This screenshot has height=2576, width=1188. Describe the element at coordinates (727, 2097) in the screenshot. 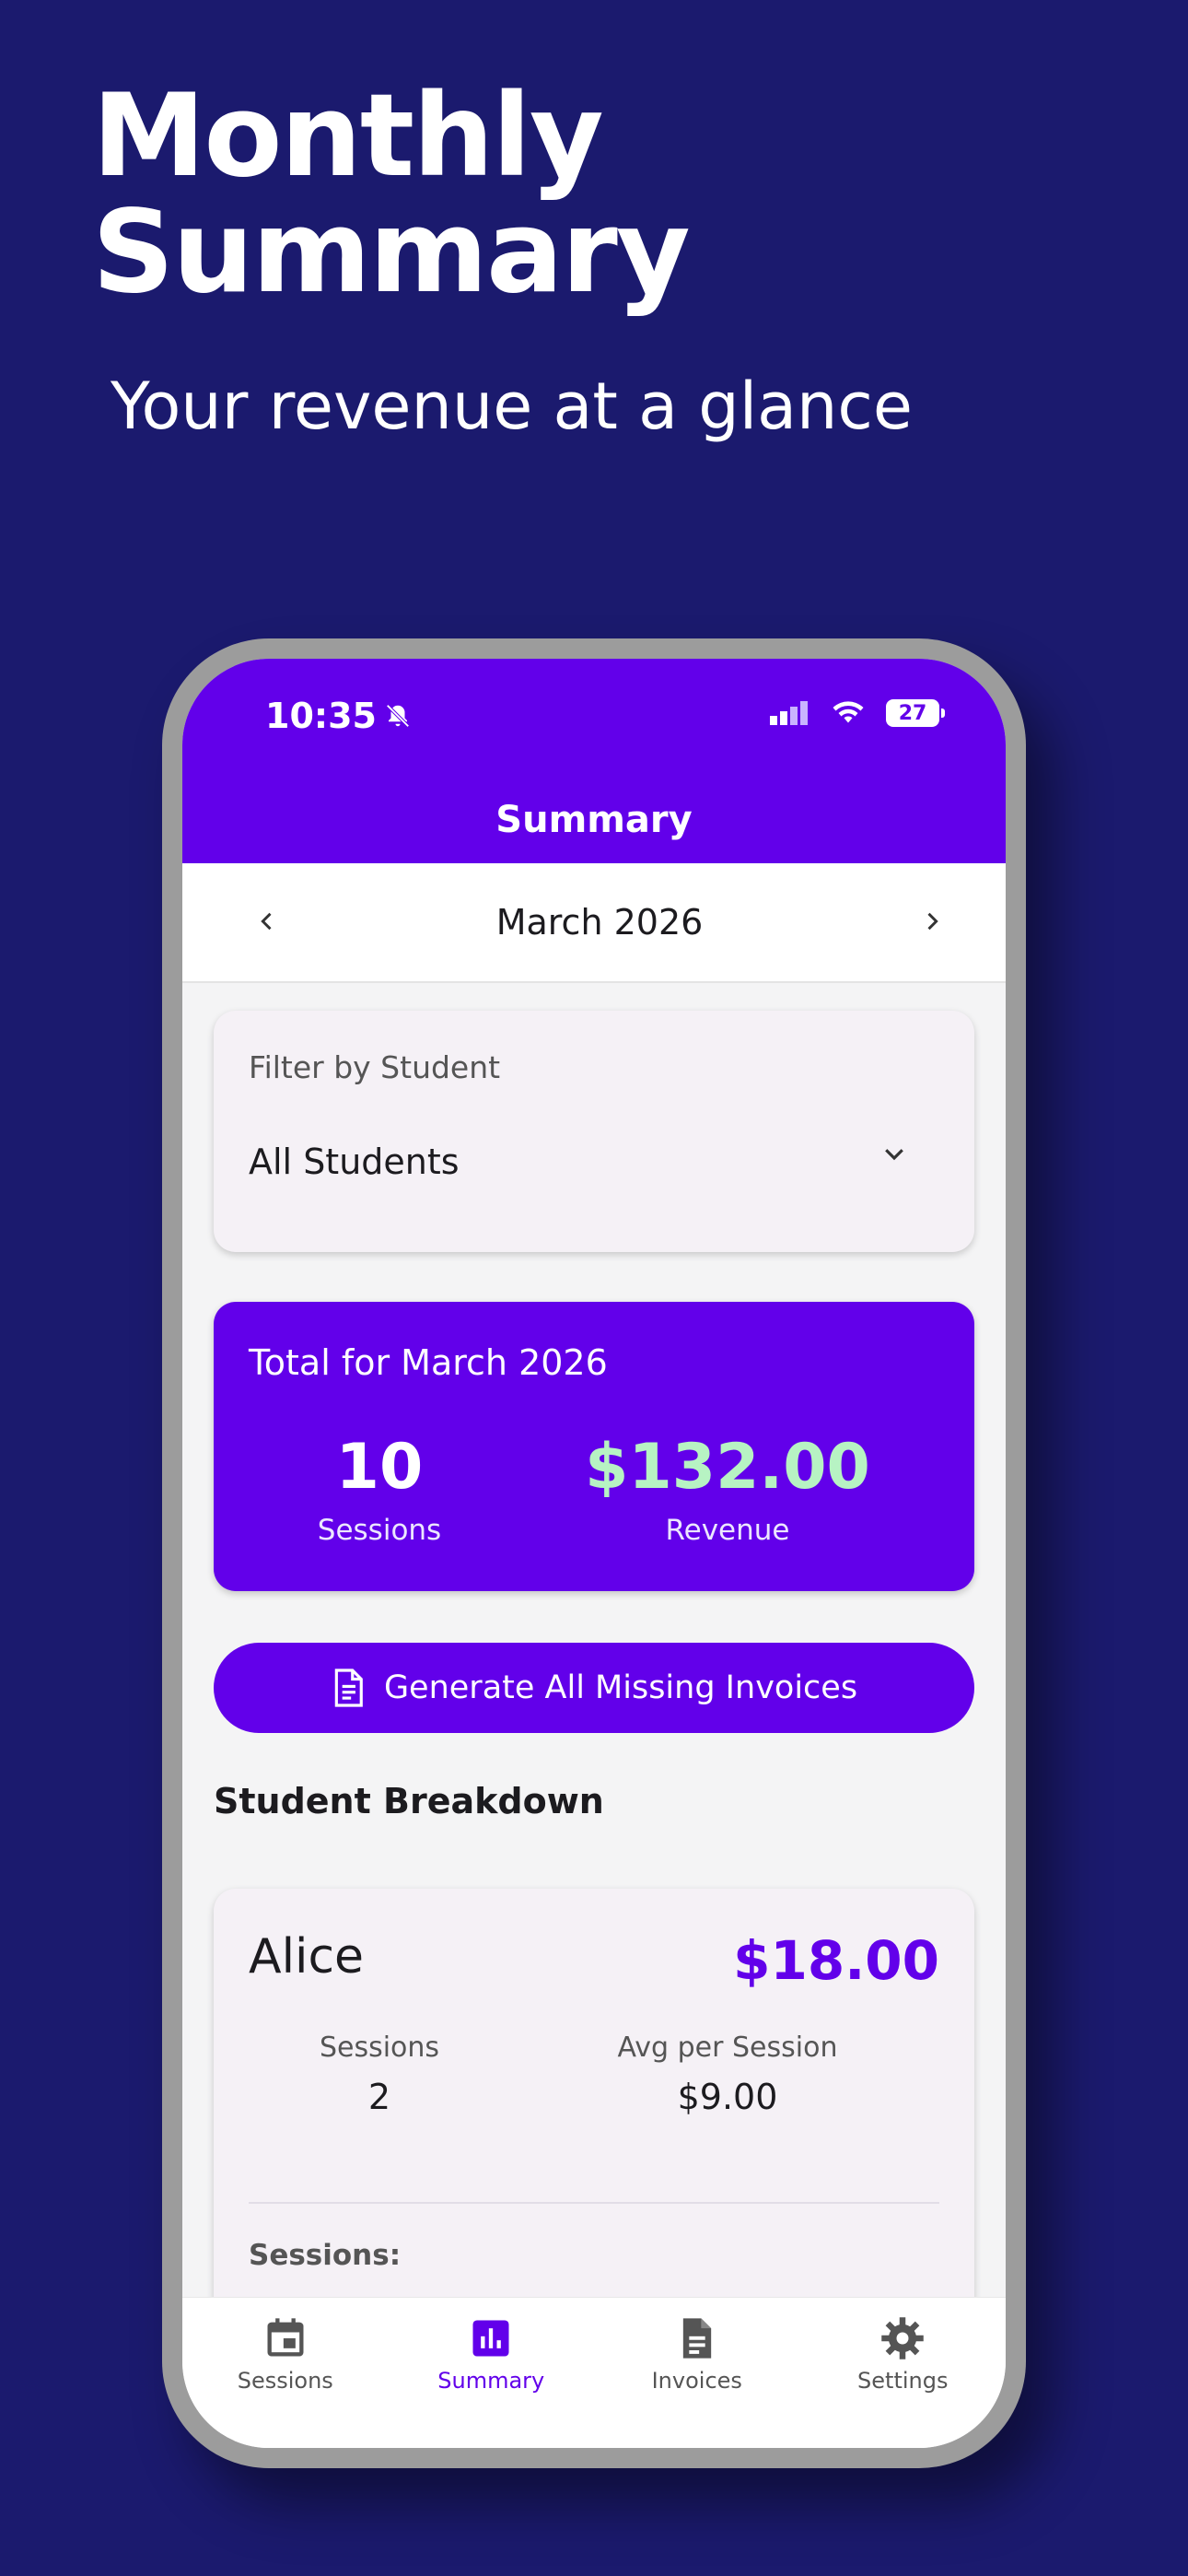

I see `student-average-value: $9.00` at that location.